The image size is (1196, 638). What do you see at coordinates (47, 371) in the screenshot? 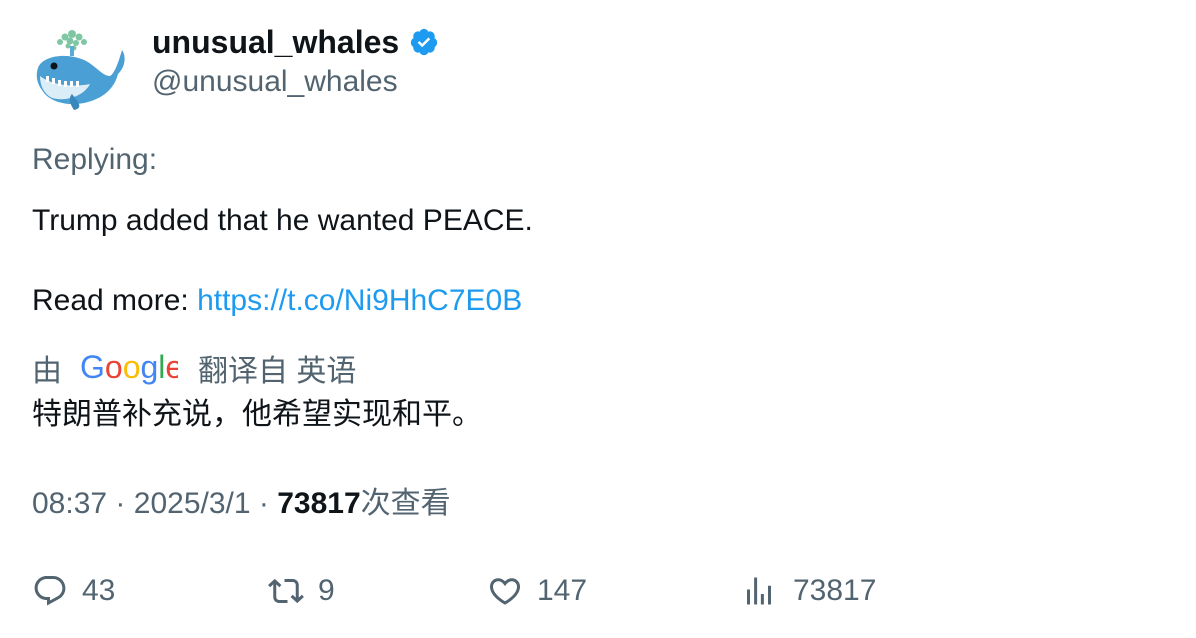
I see `translation-prefix: 由` at bounding box center [47, 371].